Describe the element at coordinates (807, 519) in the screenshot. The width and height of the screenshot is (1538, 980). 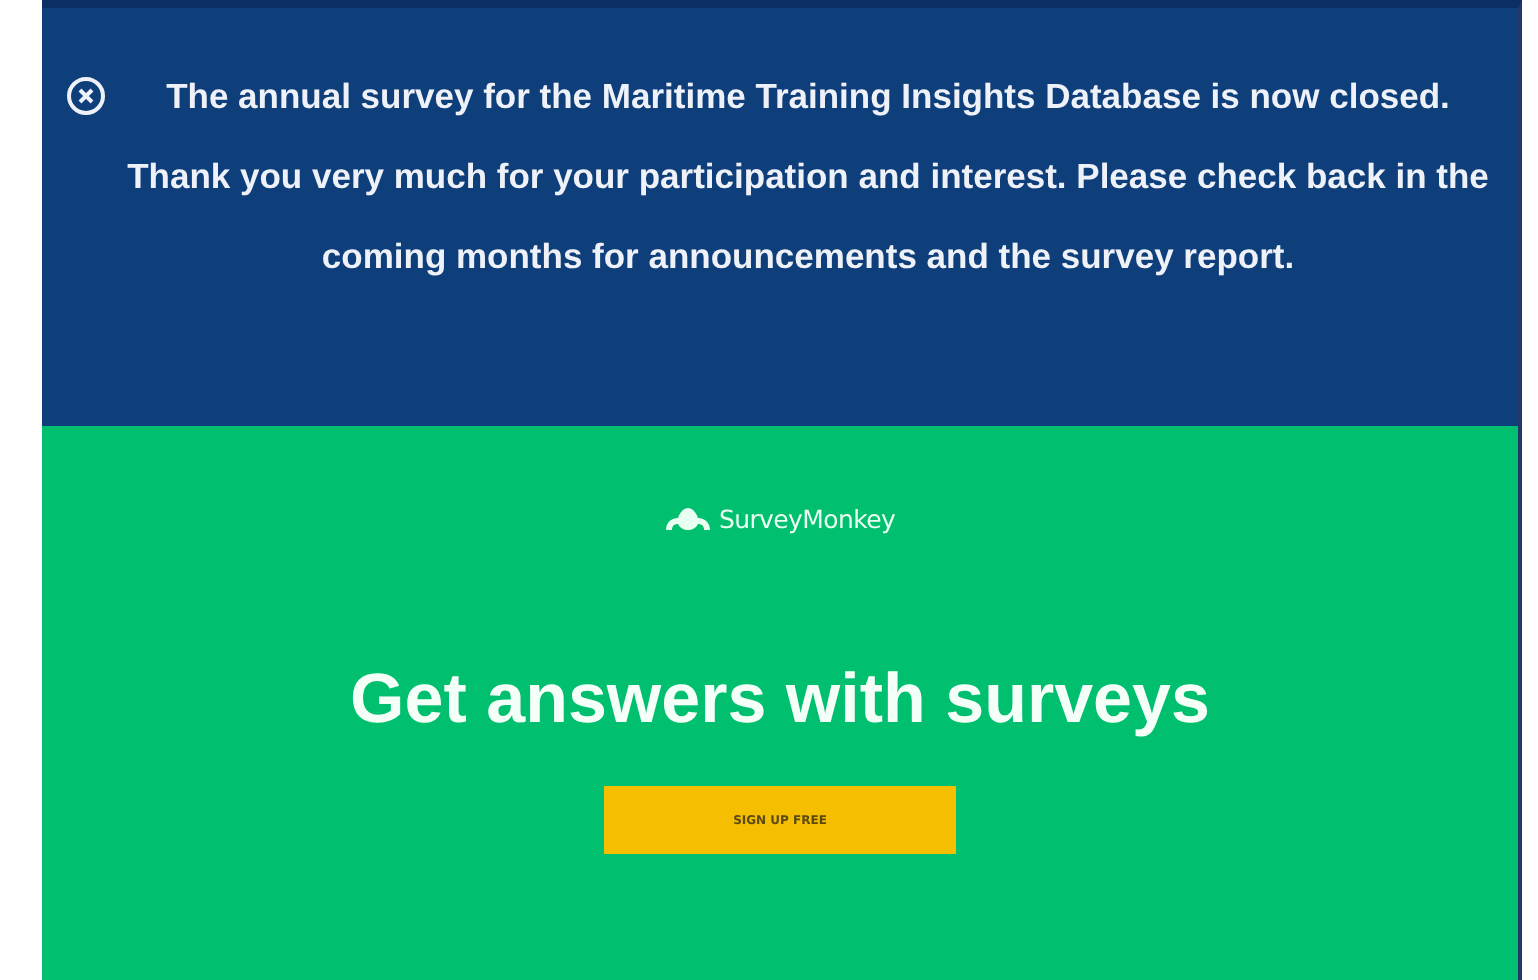
I see `logo-text: SurveyMonkey` at that location.